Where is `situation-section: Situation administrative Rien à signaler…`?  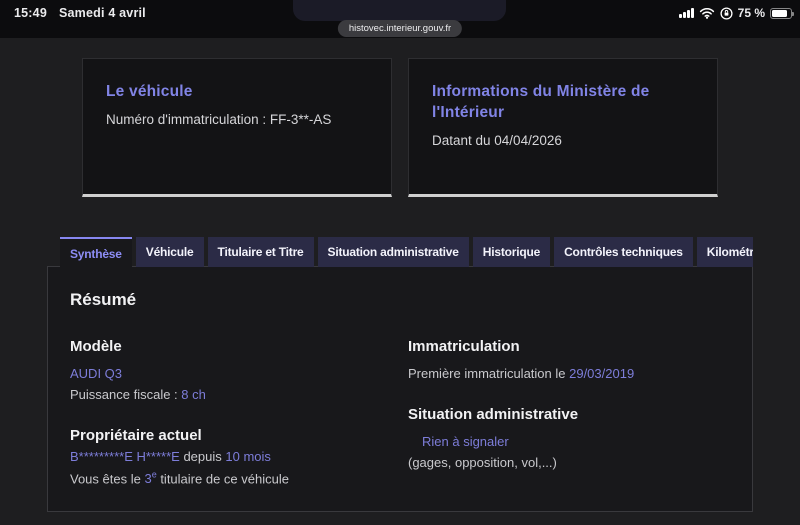
situation-section: Situation administrative Rien à signaler… is located at coordinates (569, 439).